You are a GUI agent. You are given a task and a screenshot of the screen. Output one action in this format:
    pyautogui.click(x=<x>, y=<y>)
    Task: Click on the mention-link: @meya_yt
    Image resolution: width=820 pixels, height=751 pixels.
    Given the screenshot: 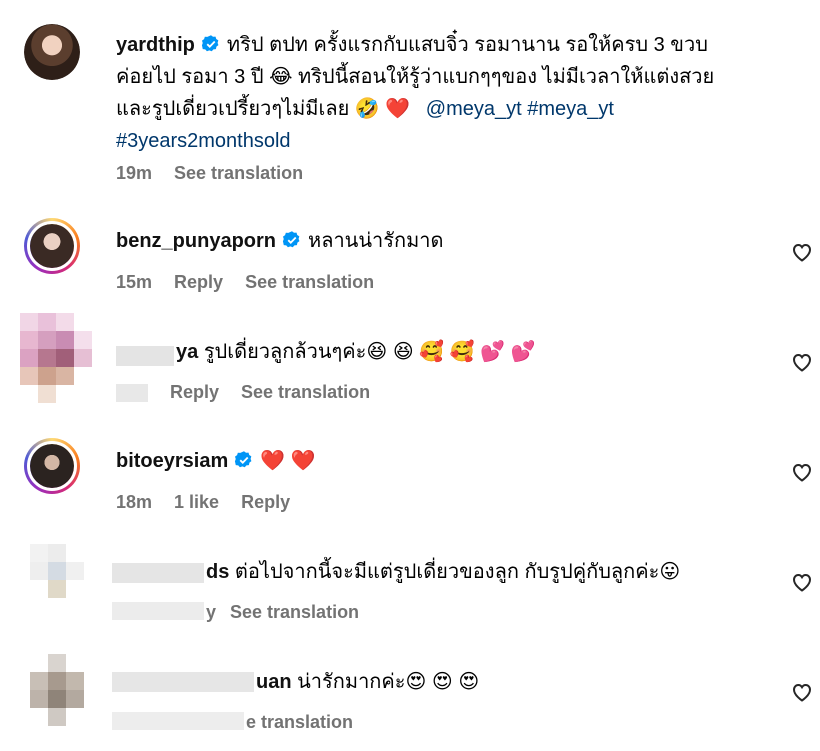 What is the action you would take?
    pyautogui.click(x=474, y=109)
    